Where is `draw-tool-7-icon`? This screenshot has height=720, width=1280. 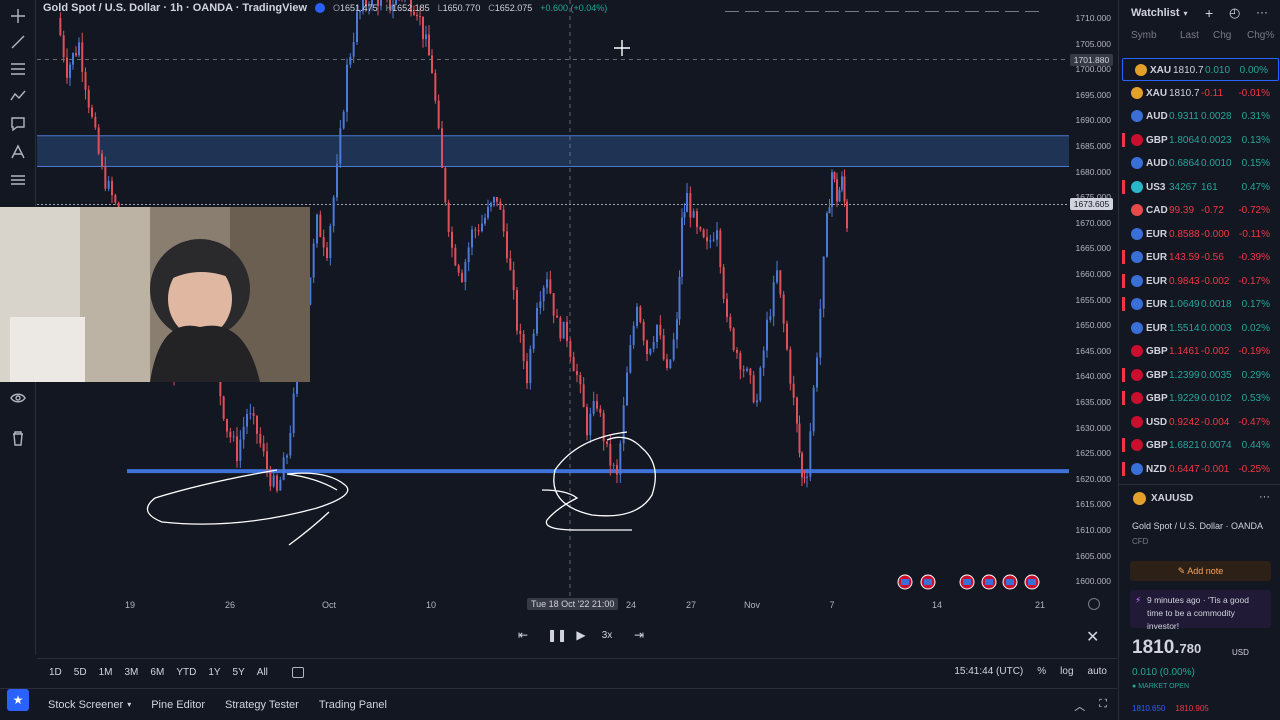
draw-tool-7-icon is located at coordinates (852, 7).